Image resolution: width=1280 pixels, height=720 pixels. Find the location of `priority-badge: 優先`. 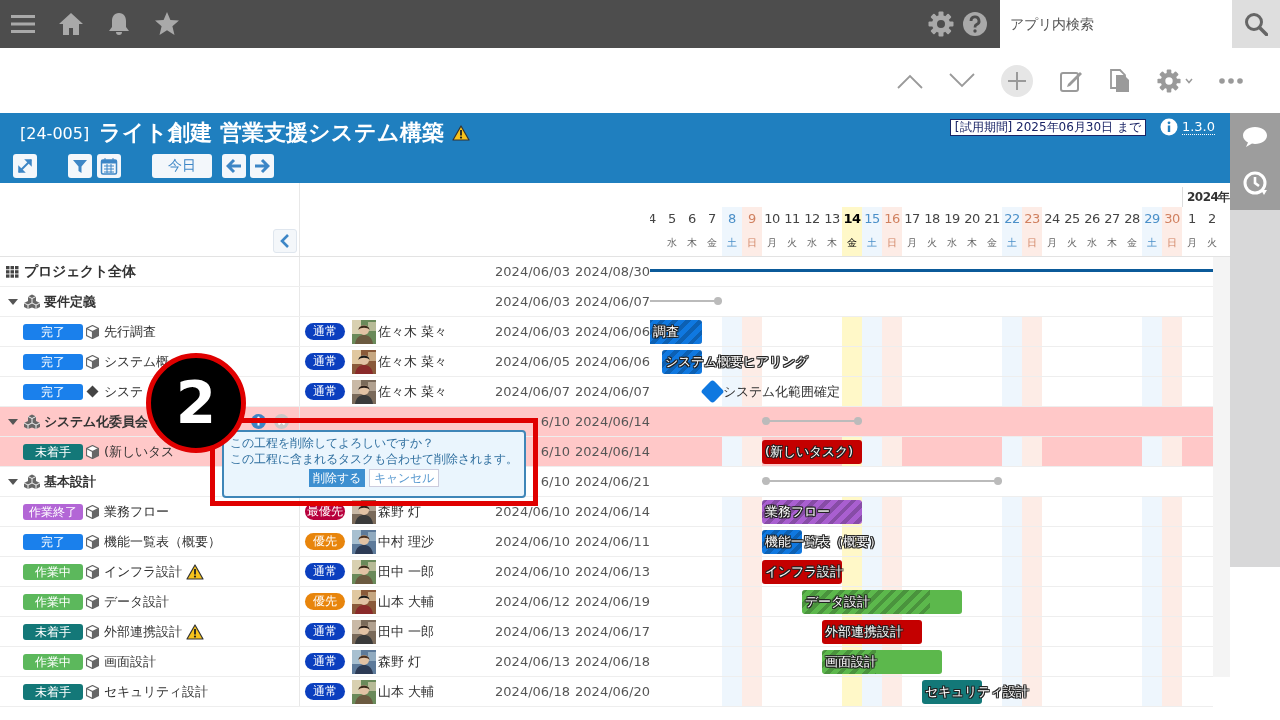

priority-badge: 優先 is located at coordinates (325, 601).